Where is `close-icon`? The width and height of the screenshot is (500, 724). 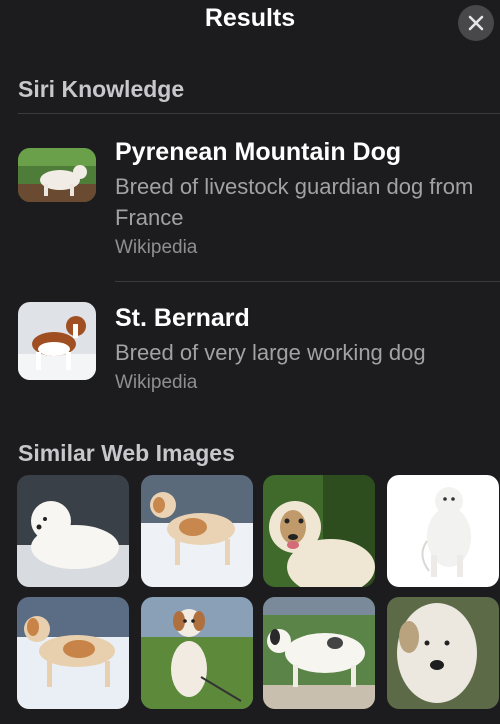
close-icon is located at coordinates (476, 23).